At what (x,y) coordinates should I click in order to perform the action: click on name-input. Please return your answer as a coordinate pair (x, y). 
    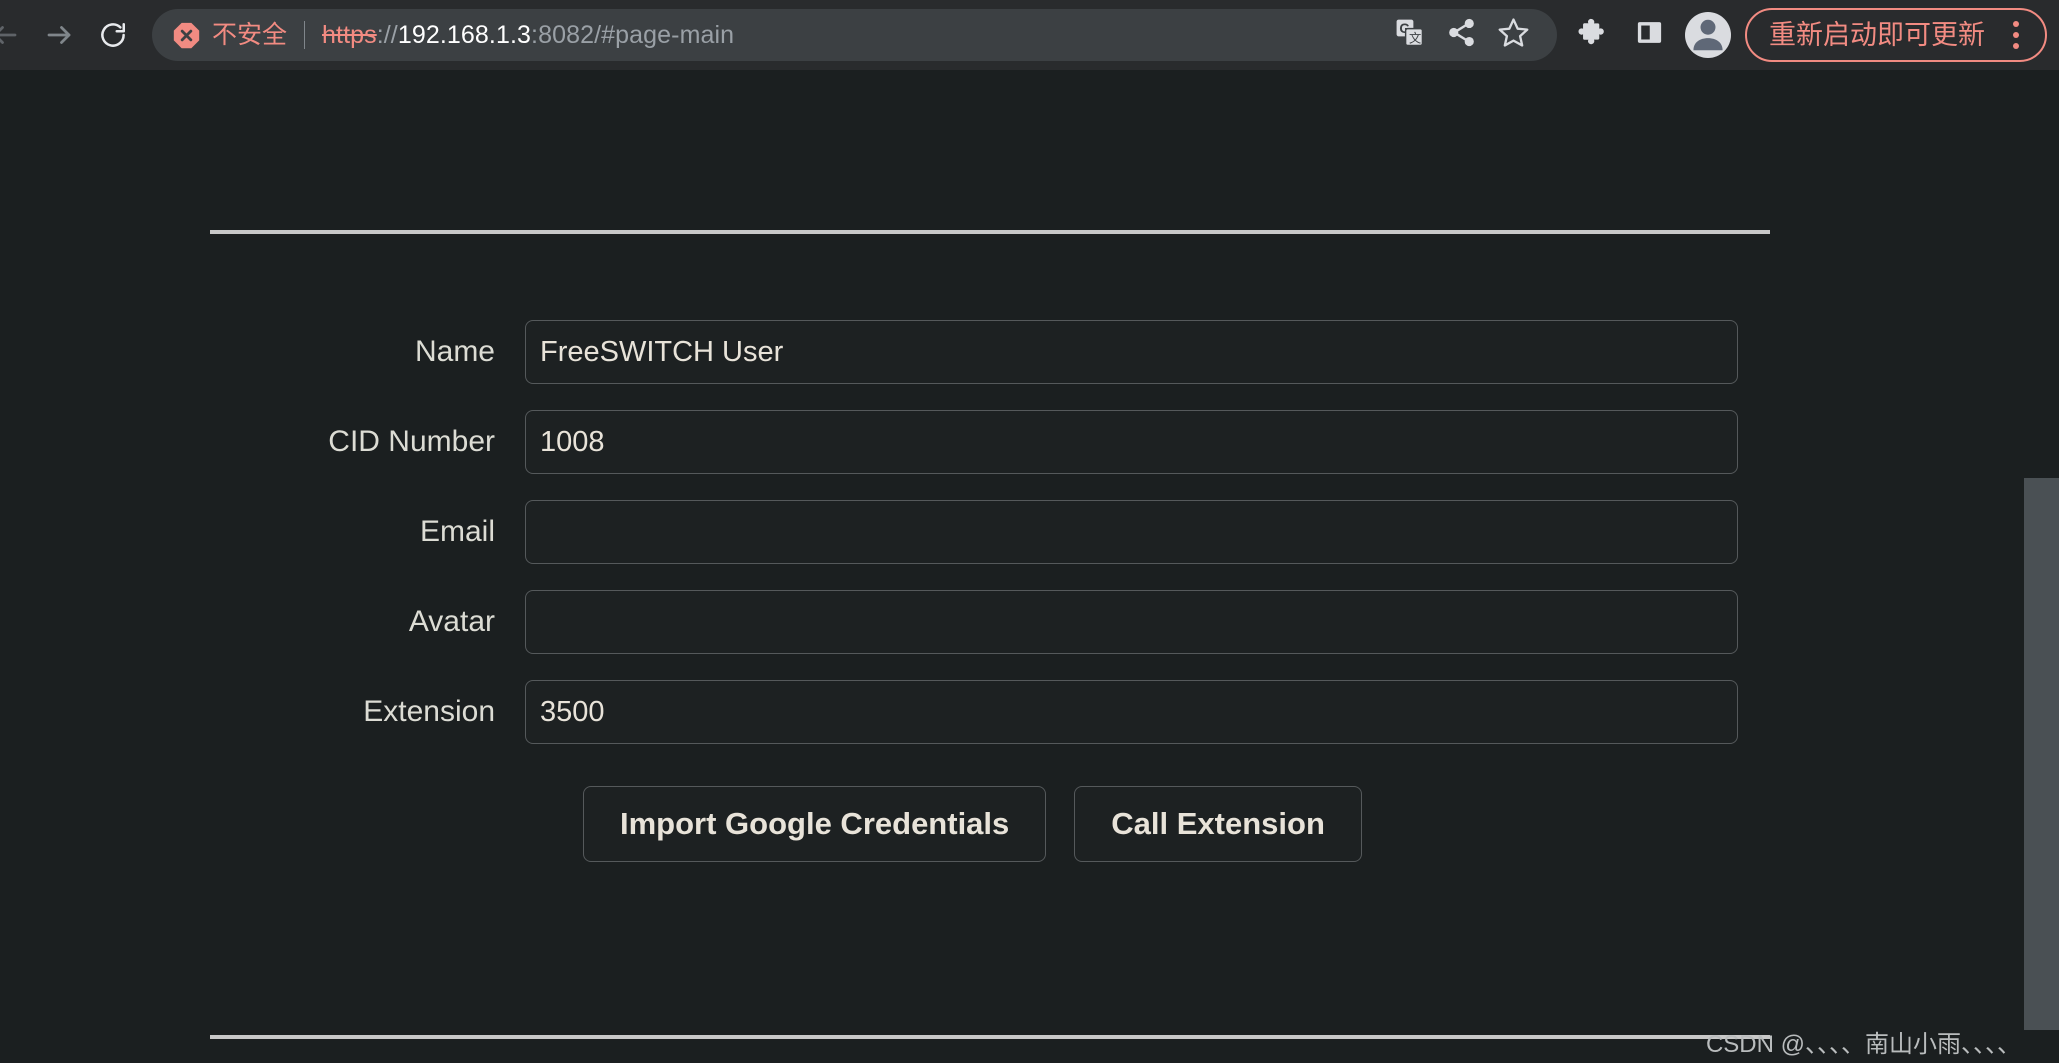
    Looking at the image, I should click on (1131, 352).